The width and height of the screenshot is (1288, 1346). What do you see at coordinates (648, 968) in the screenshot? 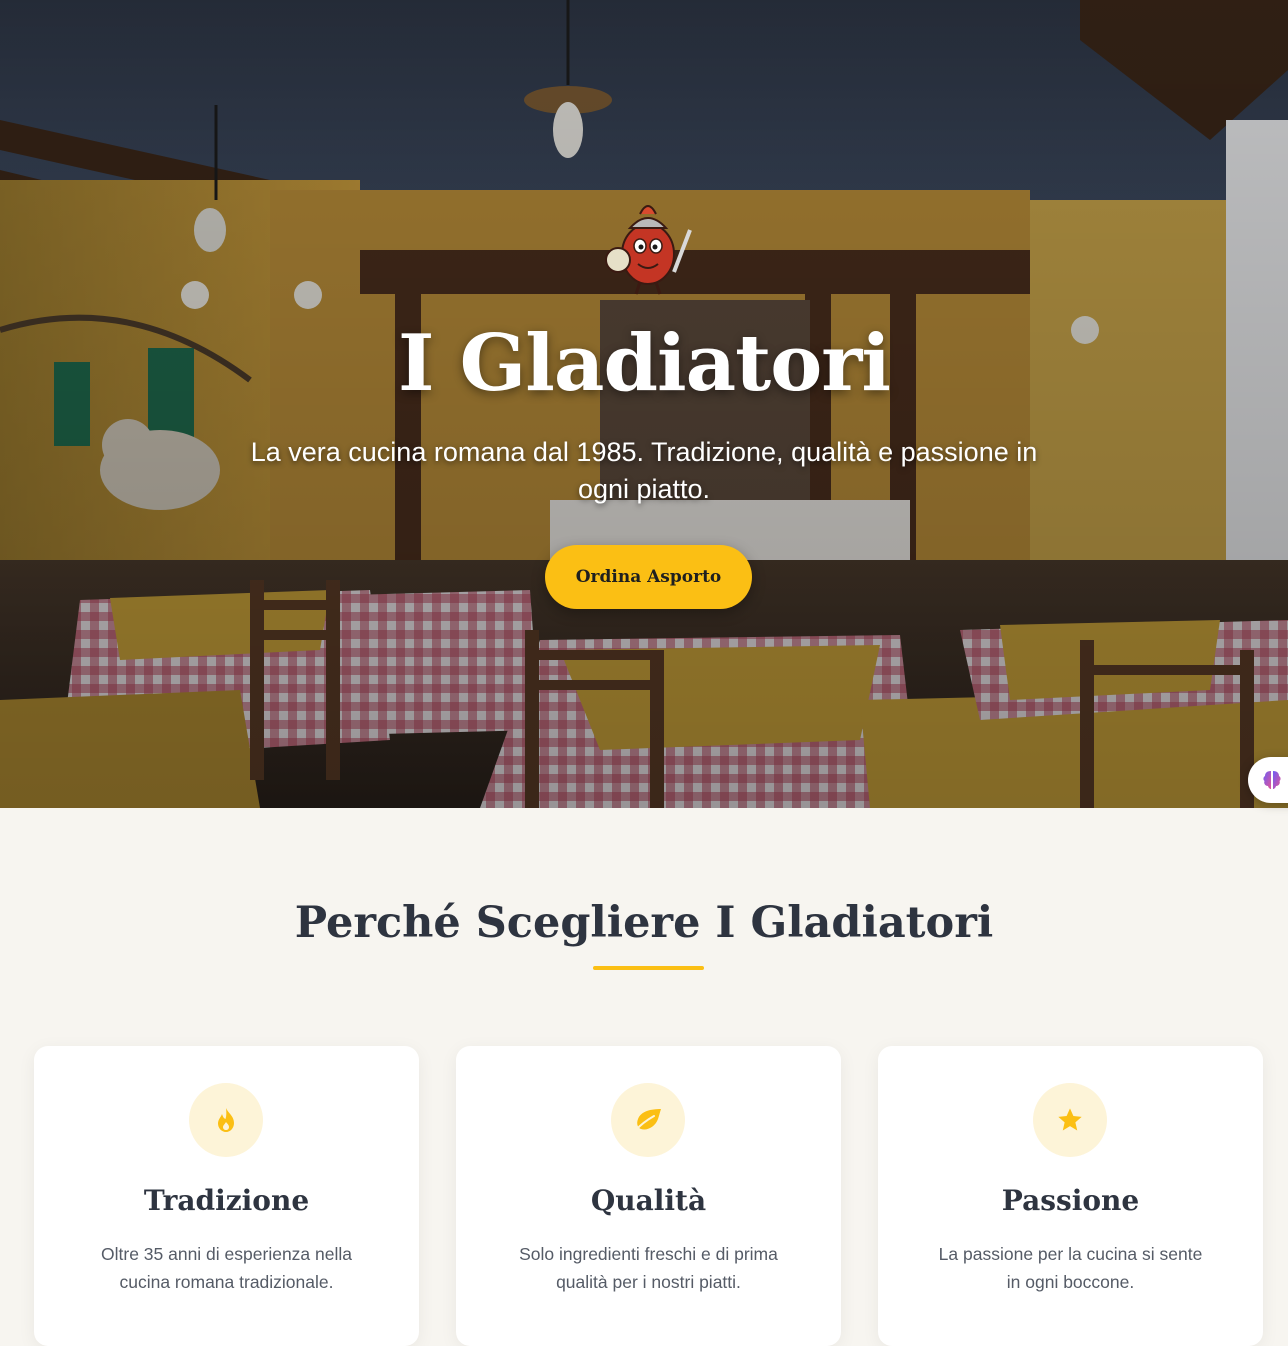
I see `title-underline-divider` at bounding box center [648, 968].